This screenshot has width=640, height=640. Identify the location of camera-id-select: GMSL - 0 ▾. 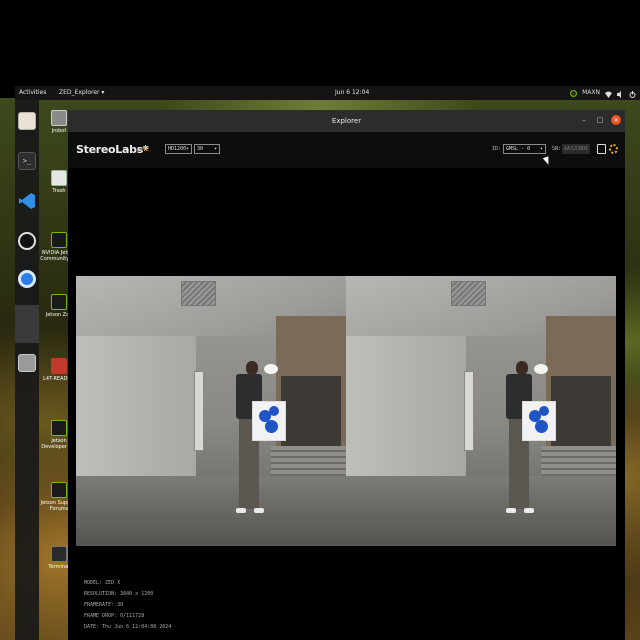
(524, 149).